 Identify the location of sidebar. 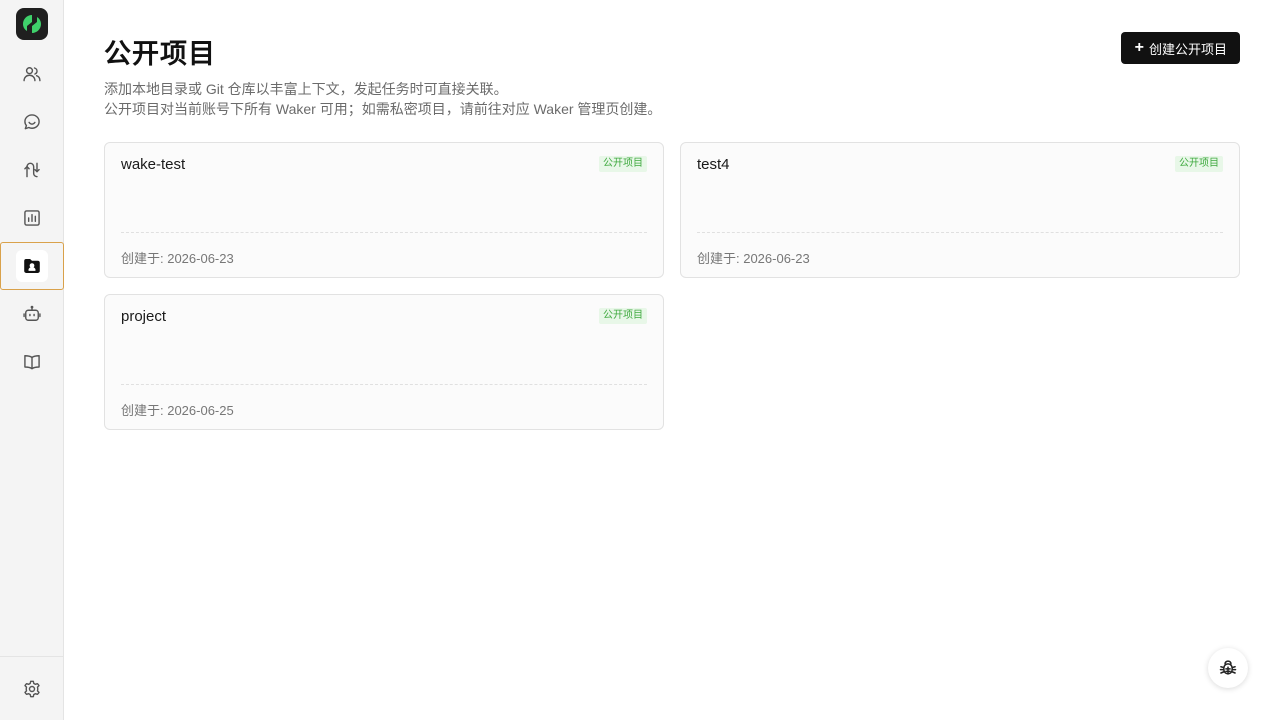
(32, 360).